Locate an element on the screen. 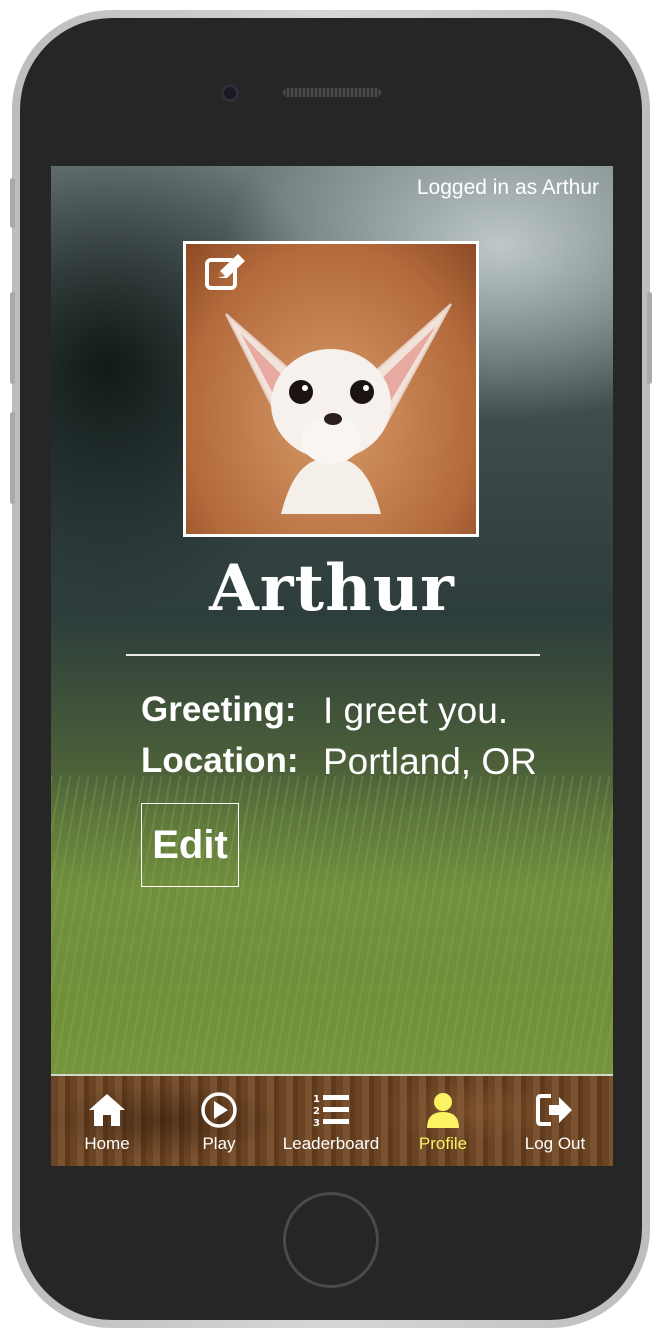  profile-avatar is located at coordinates (331, 389).